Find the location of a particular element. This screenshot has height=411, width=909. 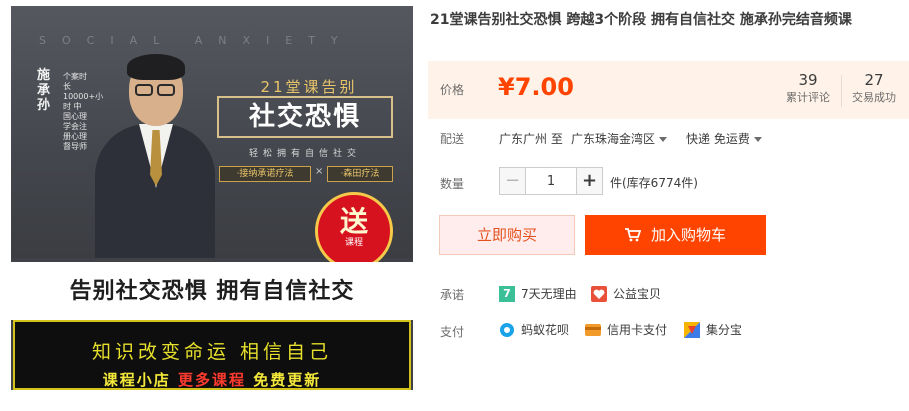

charity-badge: 公益宝贝 is located at coordinates (637, 294).